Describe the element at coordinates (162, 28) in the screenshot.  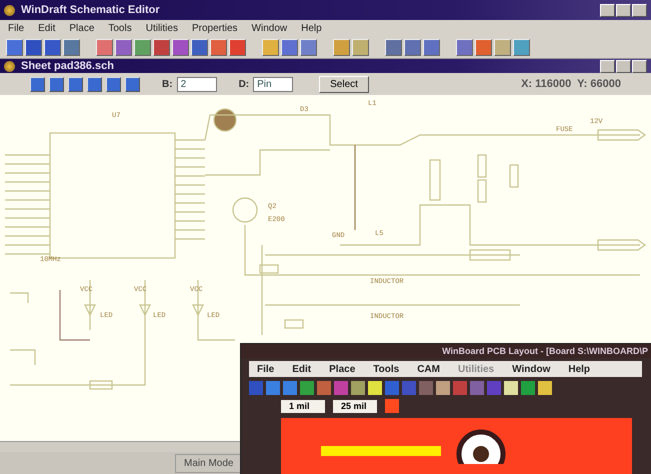
I see `menu-item: Utilities` at that location.